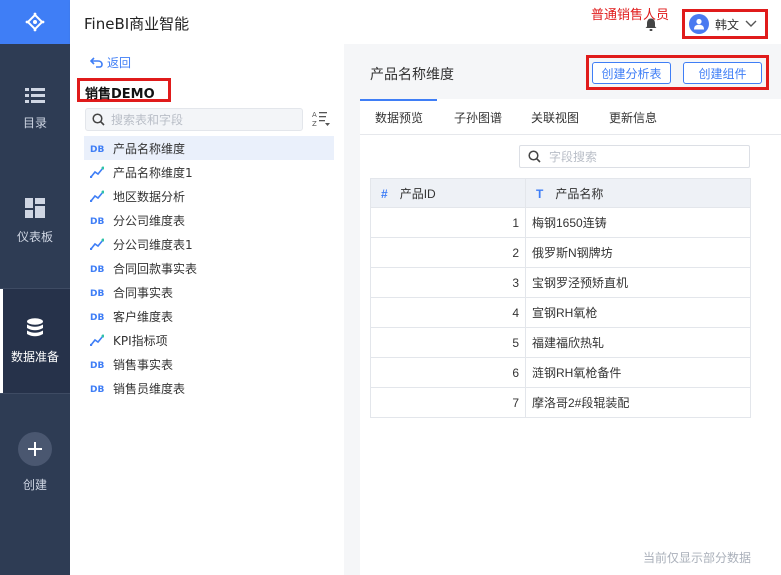  Describe the element at coordinates (209, 292) in the screenshot. I see `tree-item: DB 合同事实表` at that location.